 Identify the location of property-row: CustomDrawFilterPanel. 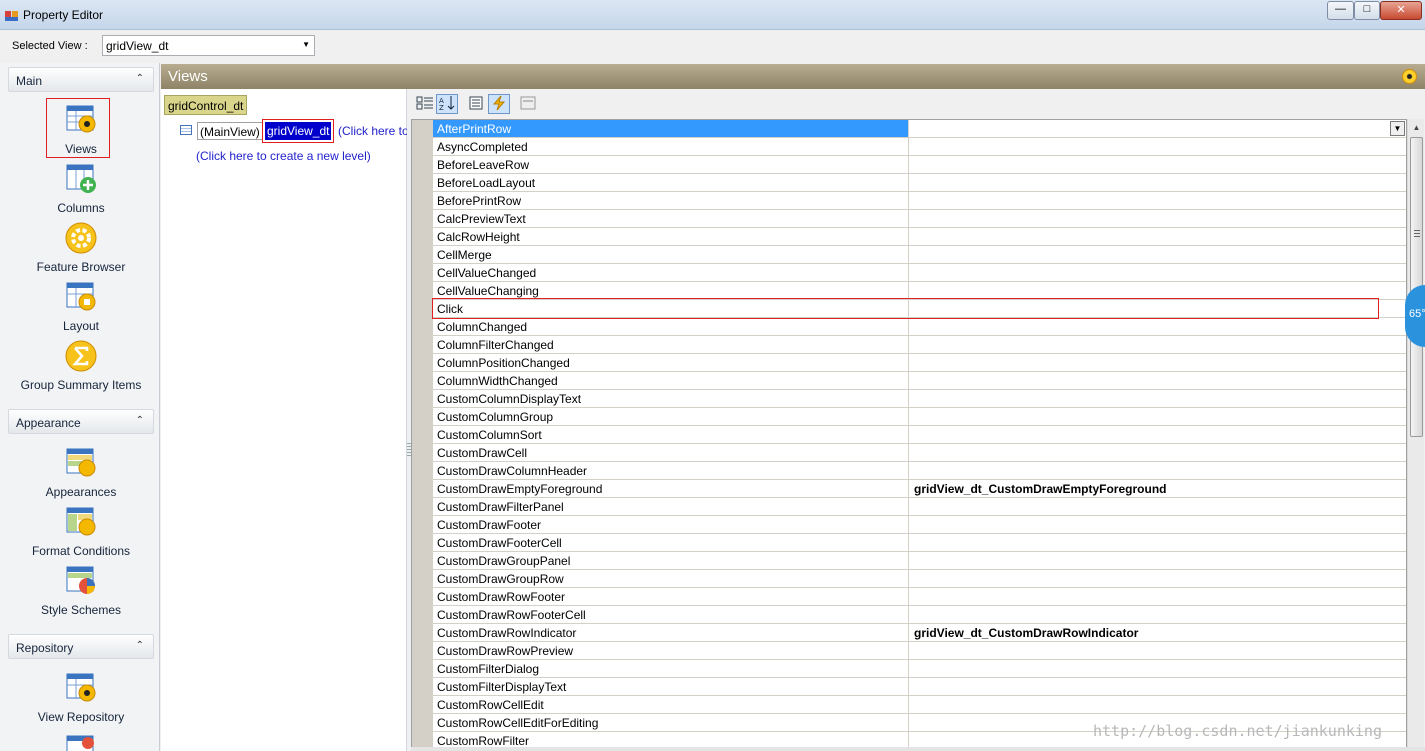
(919, 507).